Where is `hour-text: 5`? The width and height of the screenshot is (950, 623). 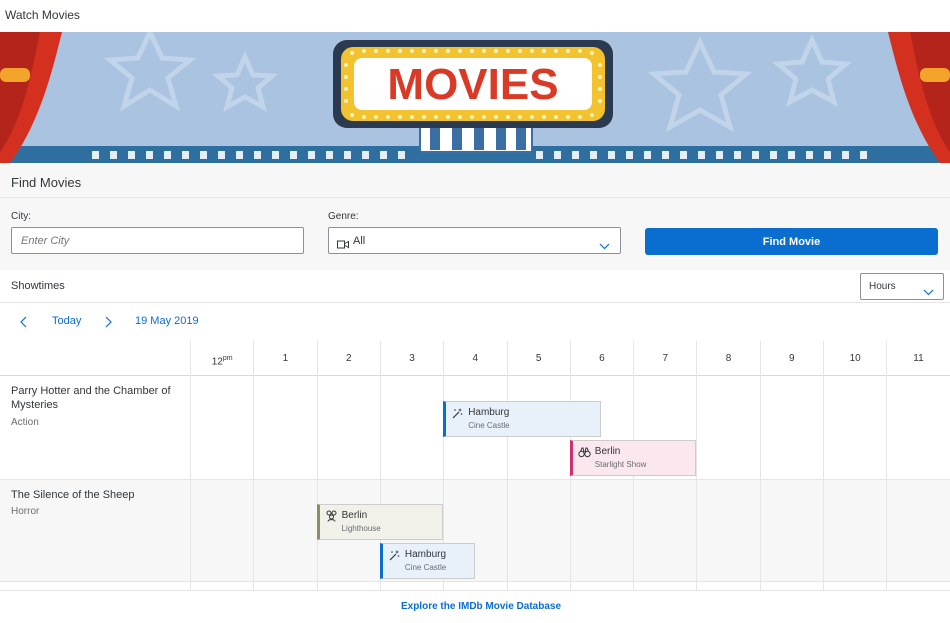
hour-text: 5 is located at coordinates (538, 358).